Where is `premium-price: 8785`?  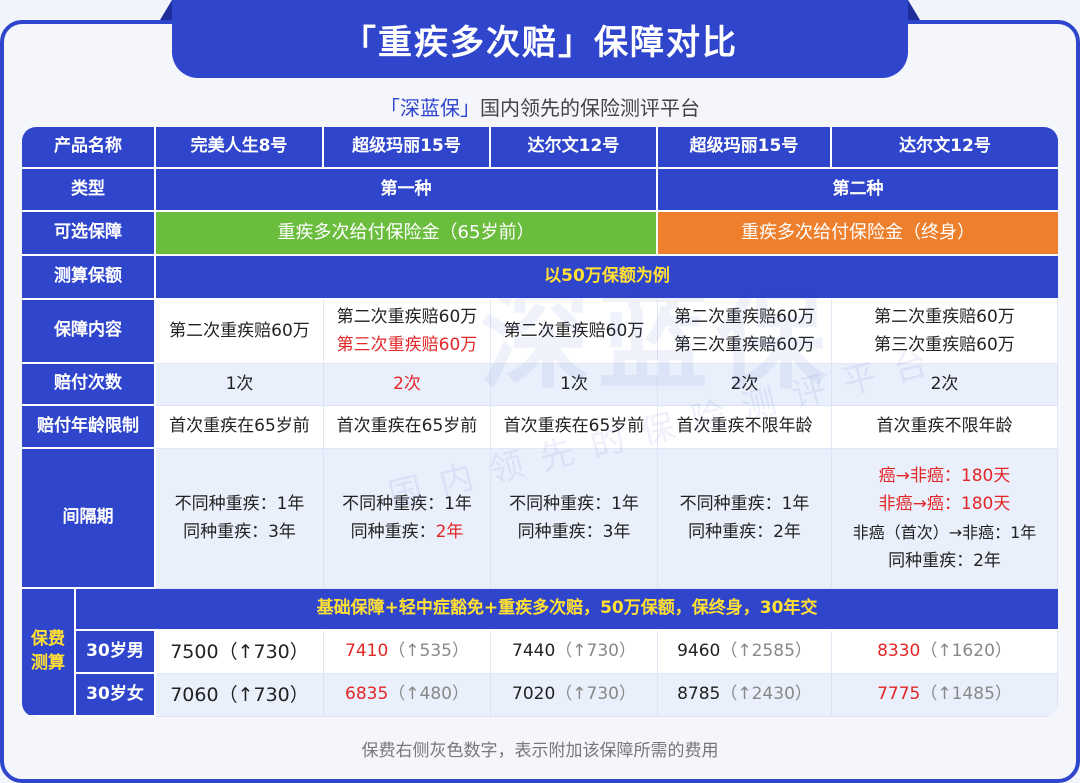 premium-price: 8785 is located at coordinates (699, 694).